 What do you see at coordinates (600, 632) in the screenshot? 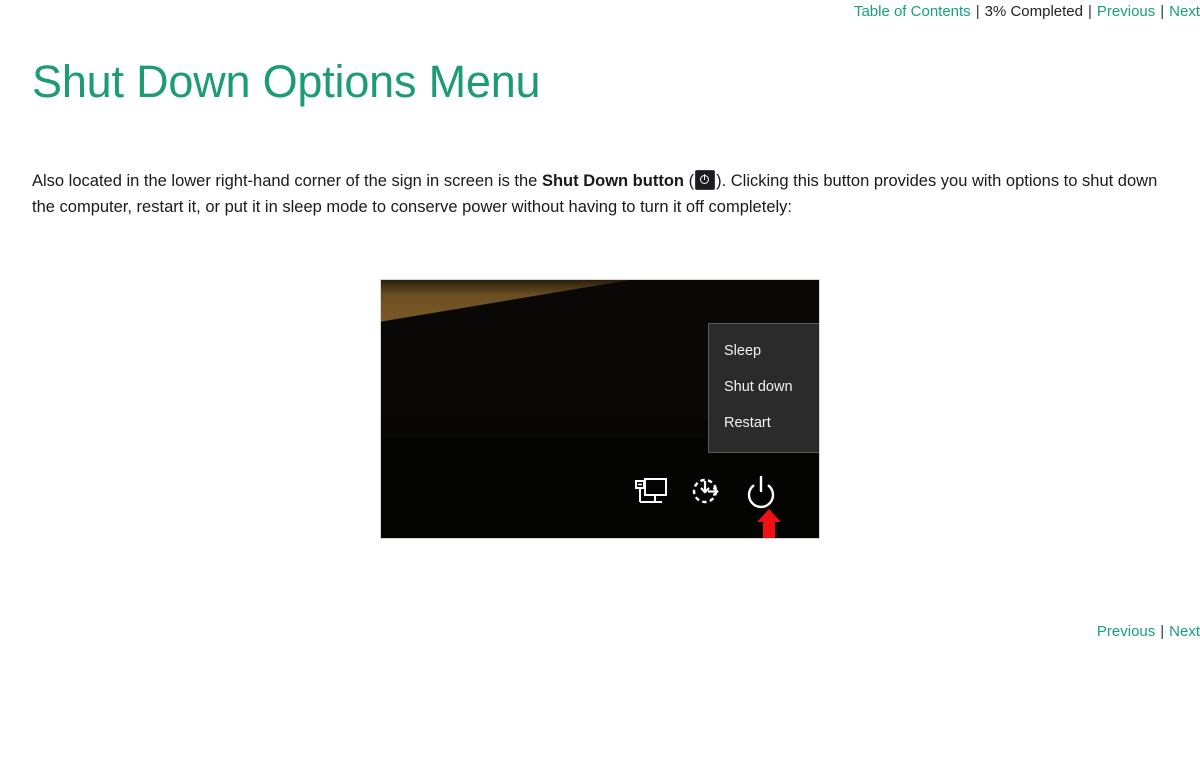
I see `bottom-navigation-bar: Previous | Next` at bounding box center [600, 632].